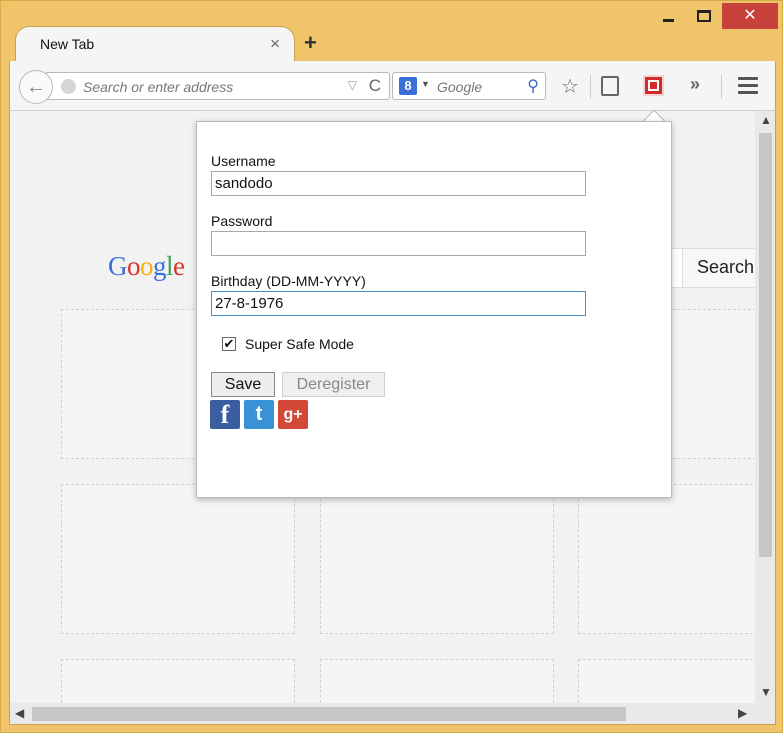  Describe the element at coordinates (225, 414) in the screenshot. I see `facebook-share-icon: f` at that location.